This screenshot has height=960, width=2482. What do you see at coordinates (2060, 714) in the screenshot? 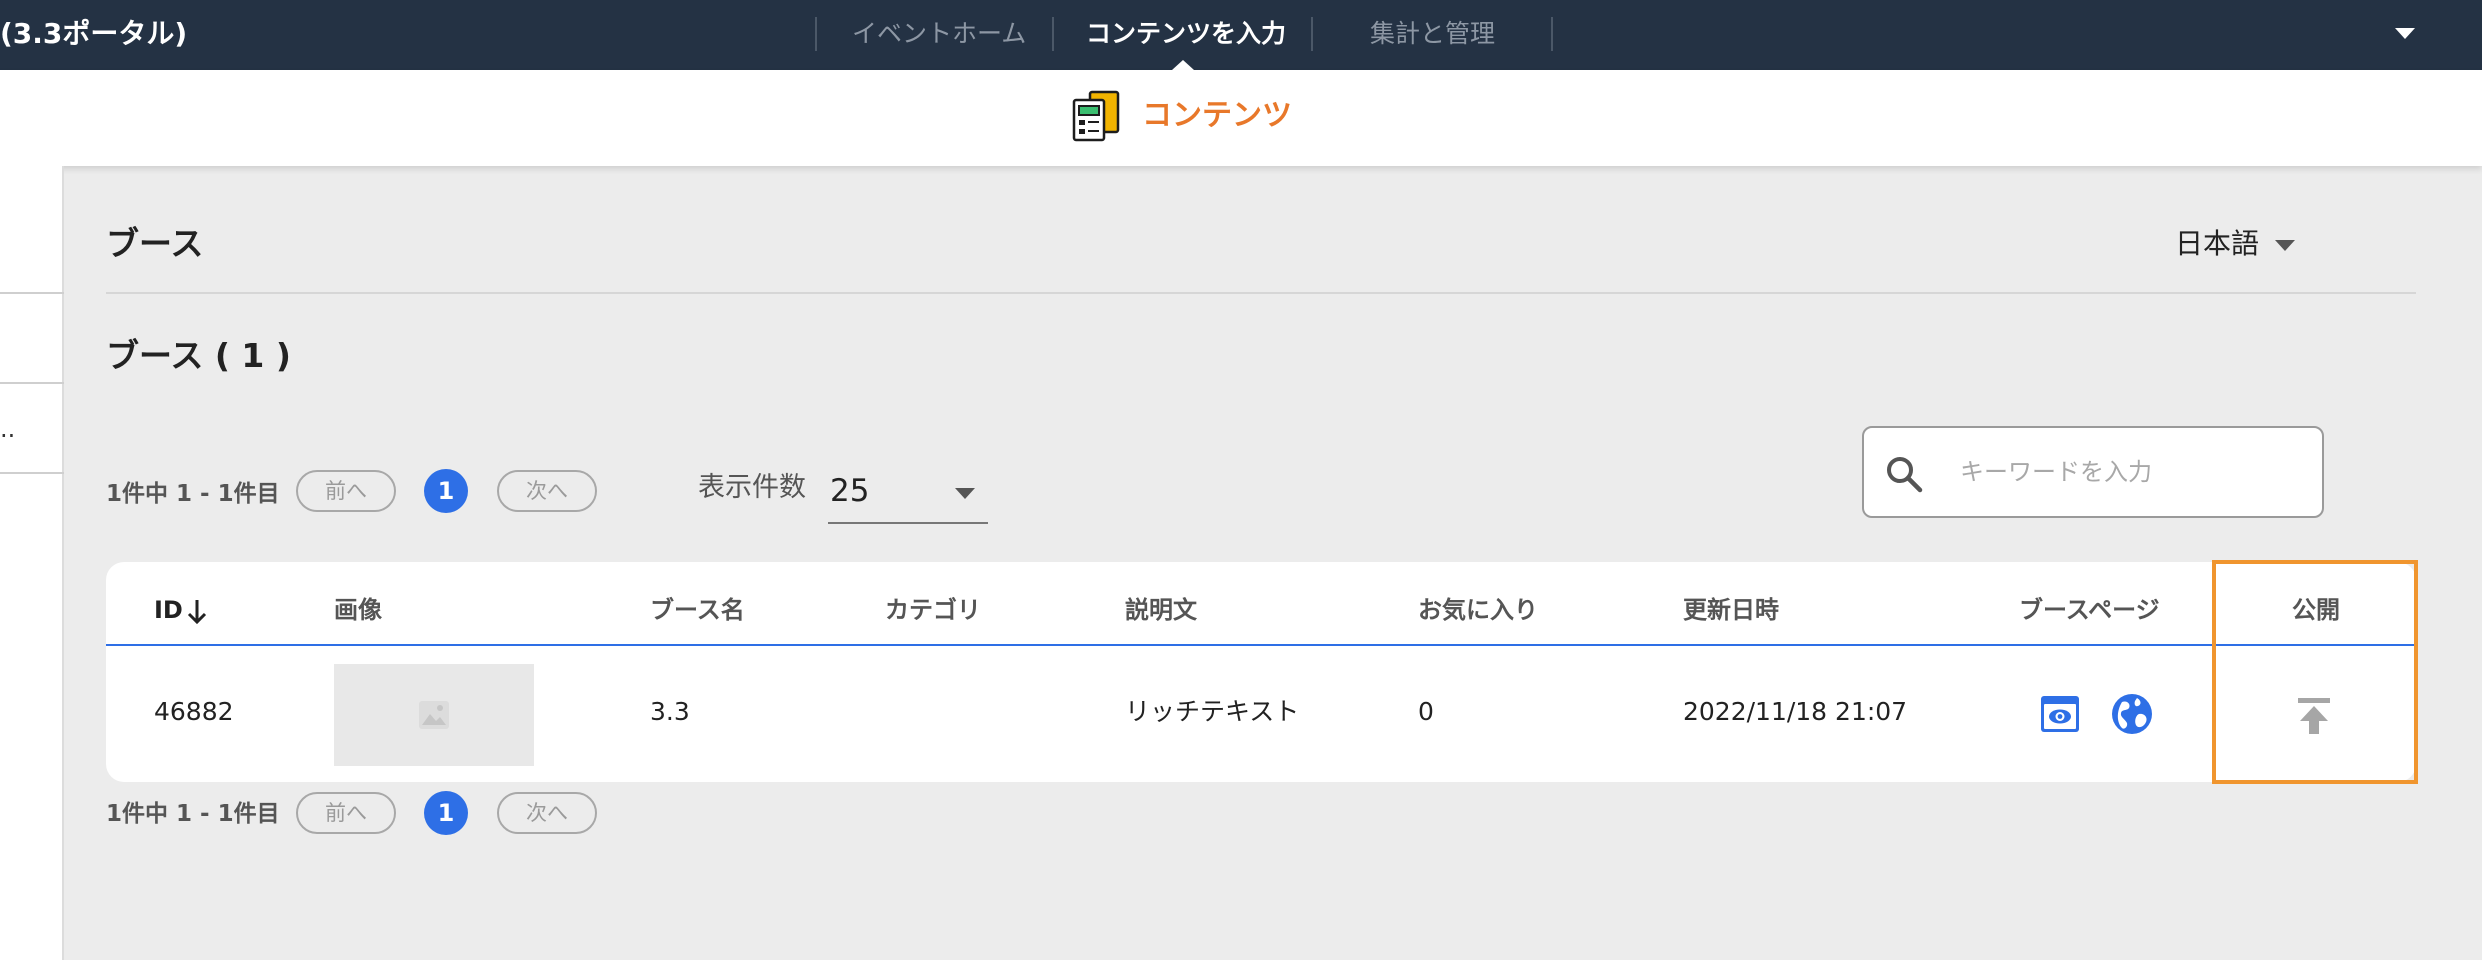
I see `preview-eye-icon` at bounding box center [2060, 714].